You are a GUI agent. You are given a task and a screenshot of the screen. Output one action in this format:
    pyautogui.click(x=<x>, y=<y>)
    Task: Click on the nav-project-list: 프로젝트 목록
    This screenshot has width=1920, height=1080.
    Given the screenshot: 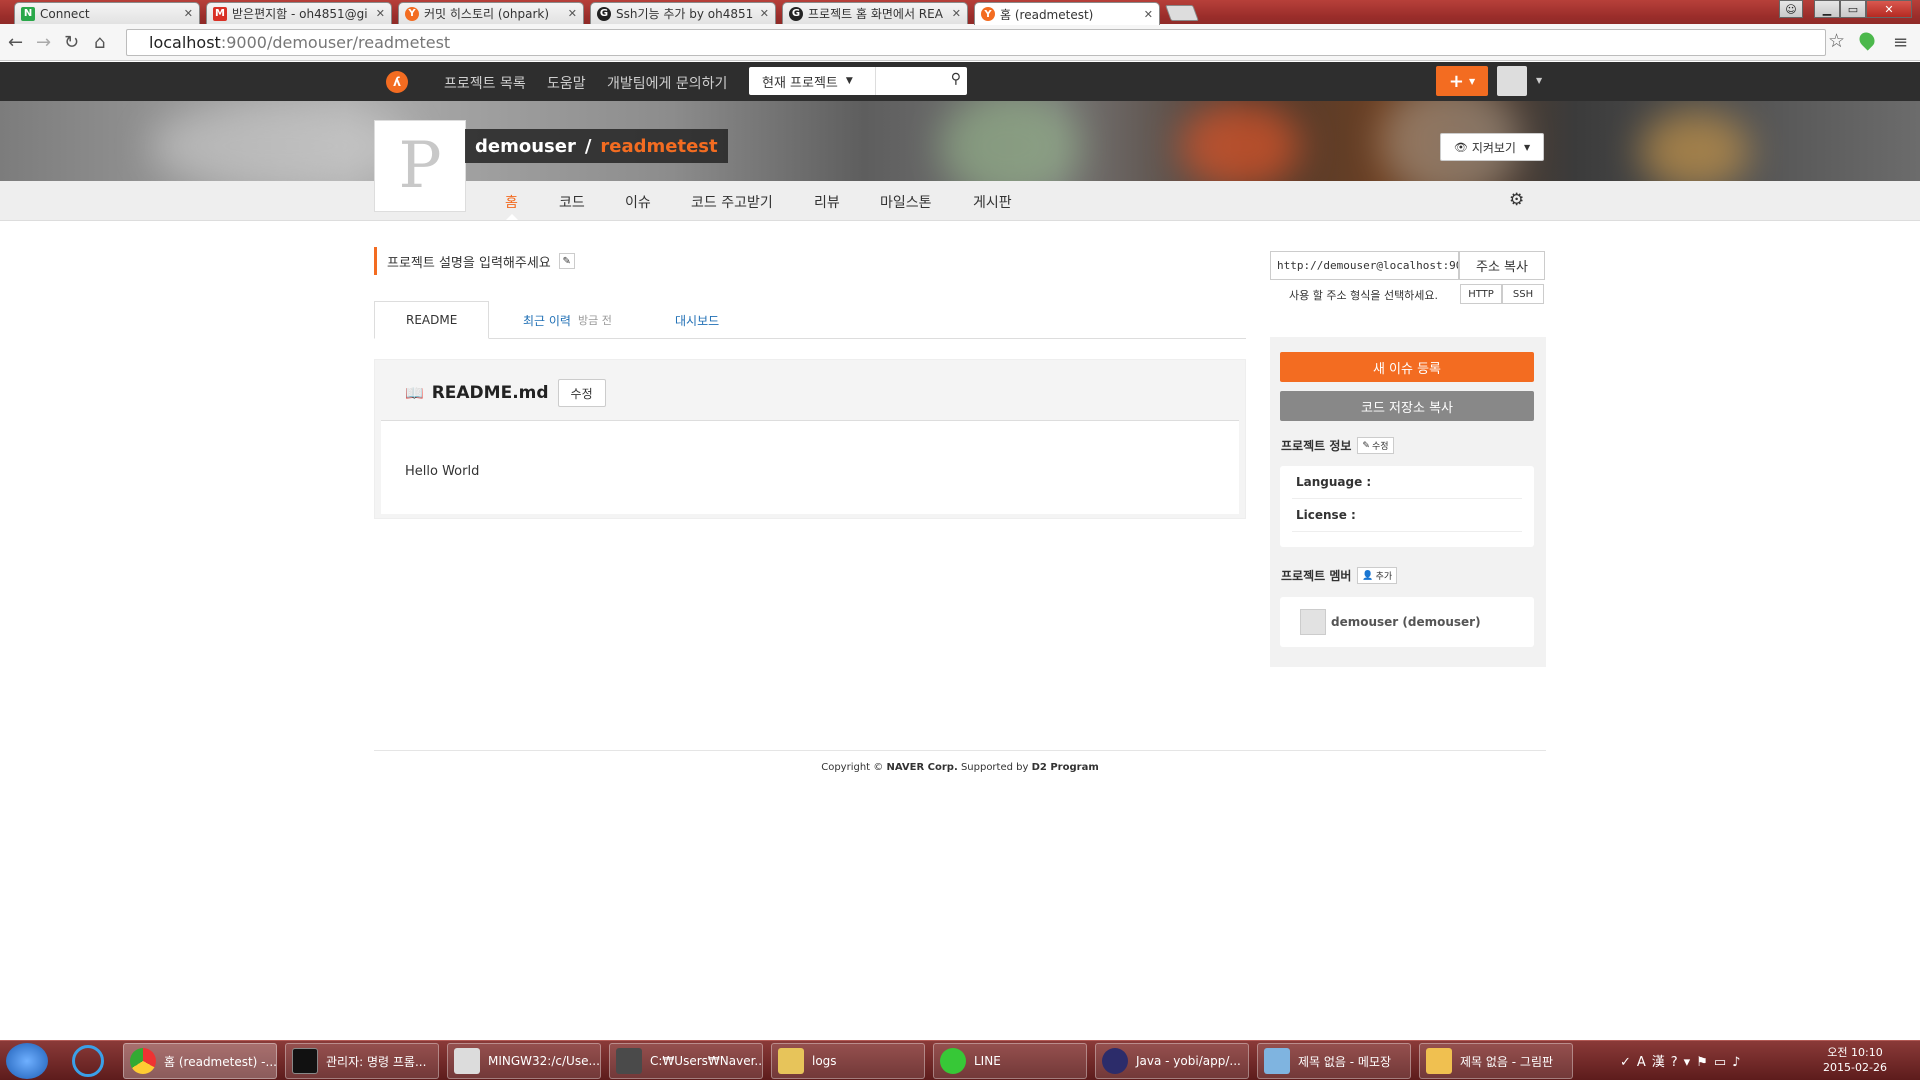 What is the action you would take?
    pyautogui.click(x=485, y=83)
    